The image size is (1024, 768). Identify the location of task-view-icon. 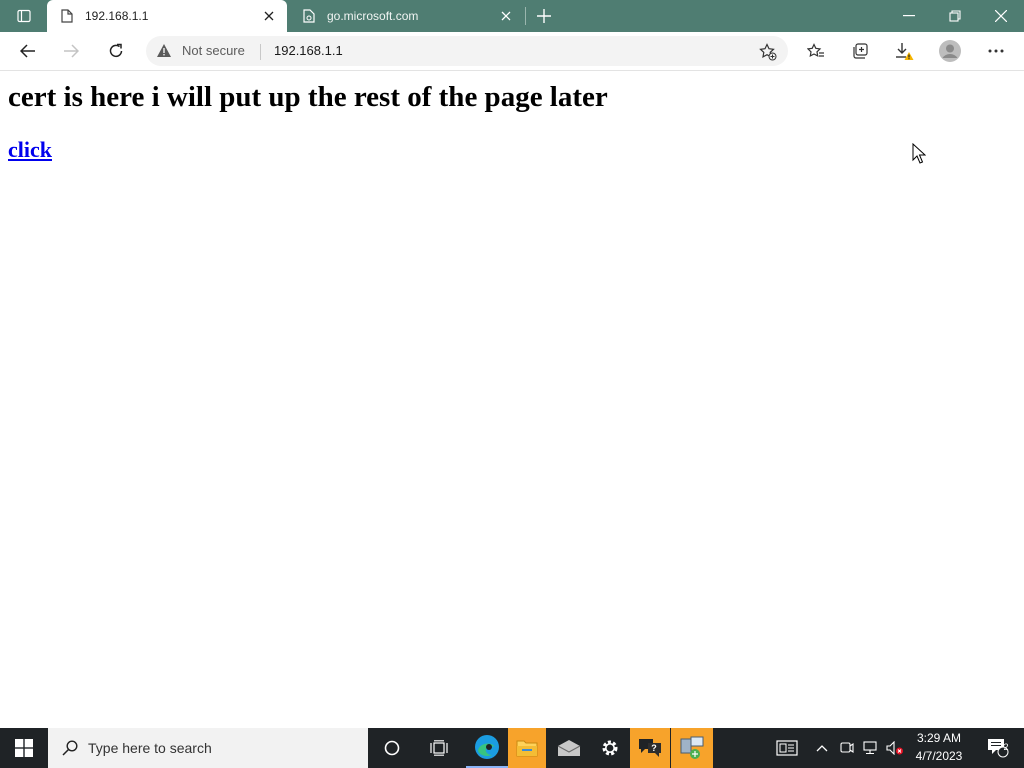
(439, 748).